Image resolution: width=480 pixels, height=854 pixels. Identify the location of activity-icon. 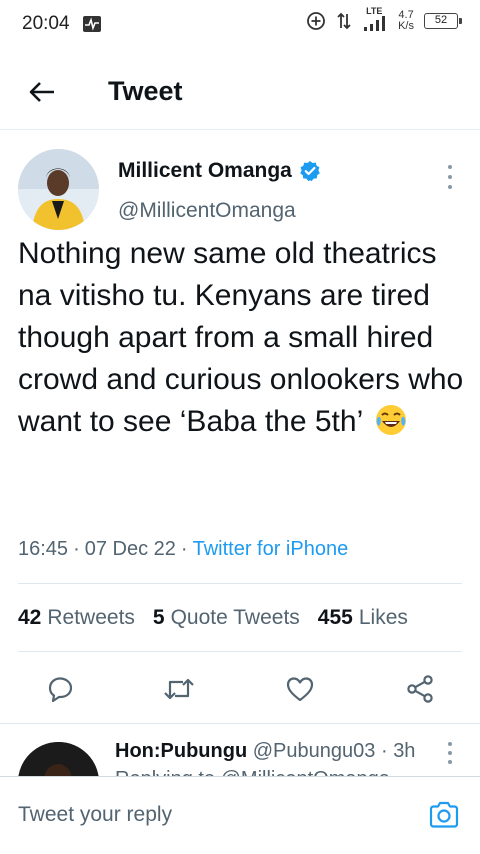
(91, 24).